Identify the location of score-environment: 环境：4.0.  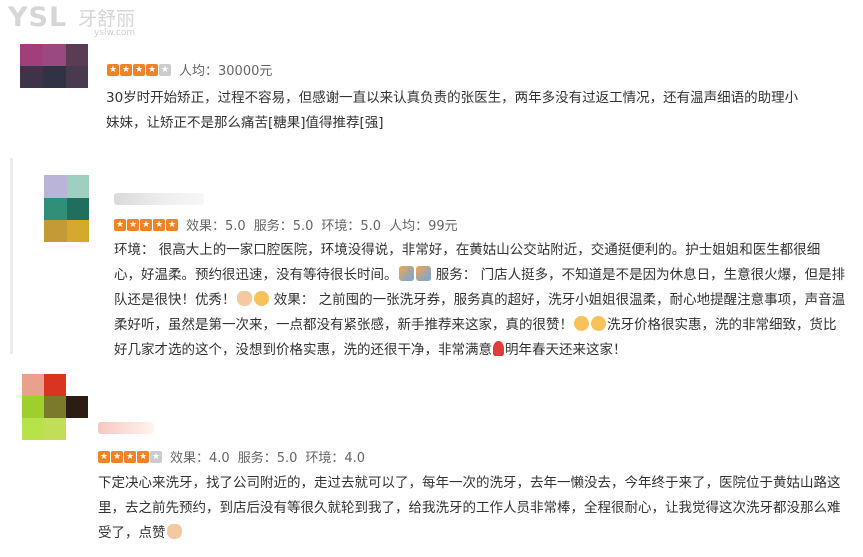
(335, 458).